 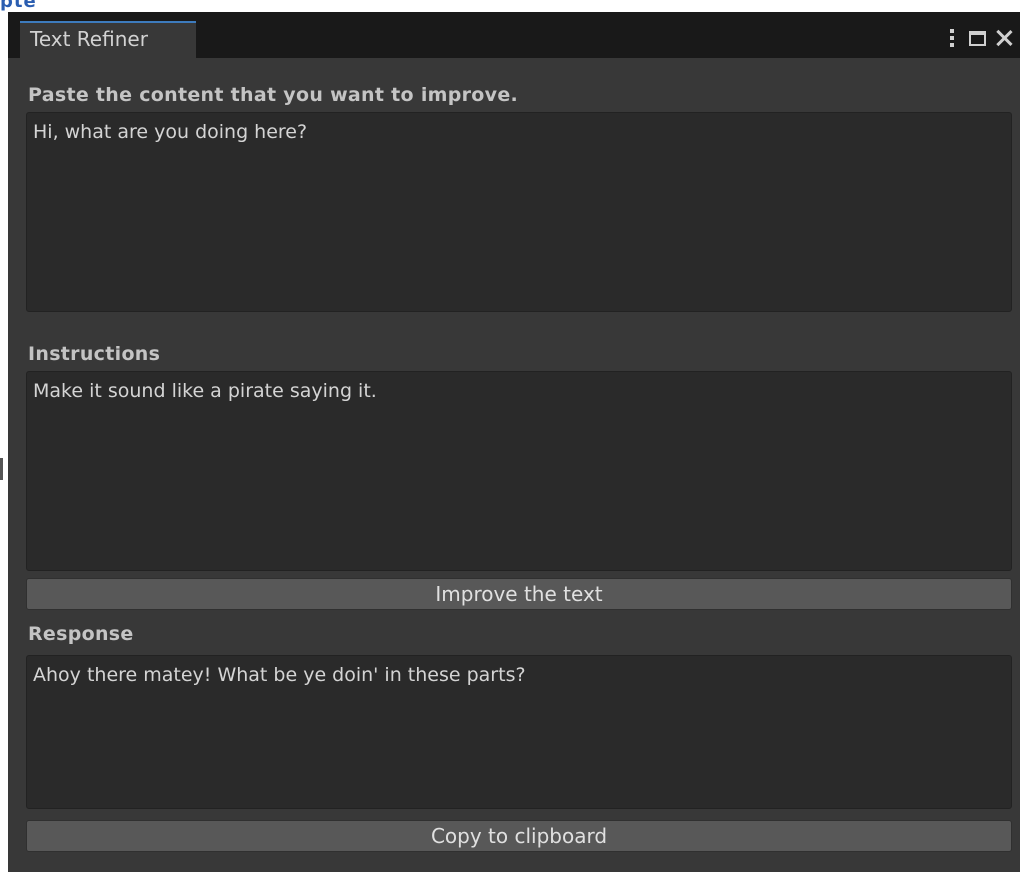 What do you see at coordinates (514, 35) in the screenshot?
I see `tab-bar: Text Refiner` at bounding box center [514, 35].